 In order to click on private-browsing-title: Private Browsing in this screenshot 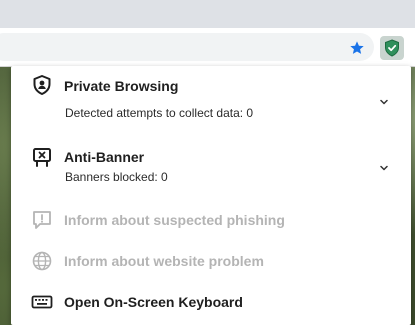, I will do `click(121, 86)`.